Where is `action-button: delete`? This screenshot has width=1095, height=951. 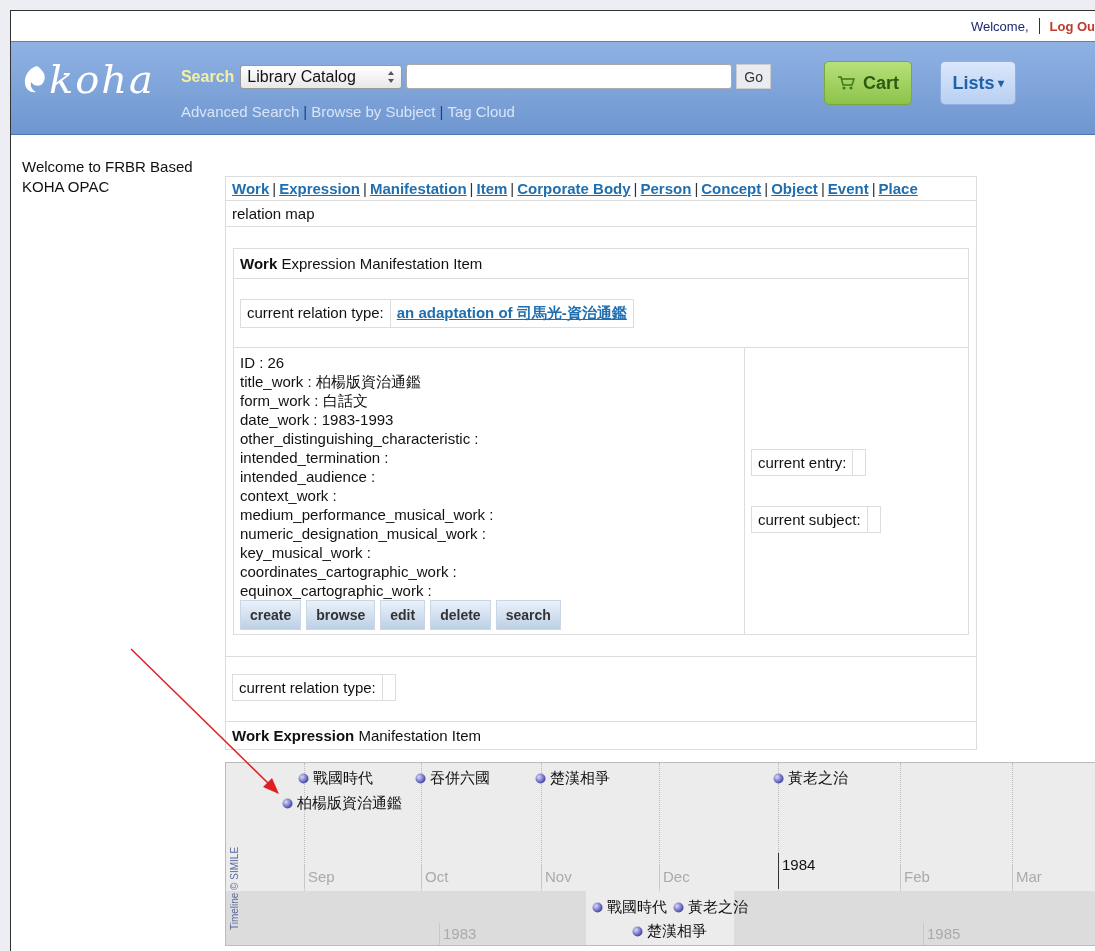
action-button: delete is located at coordinates (460, 615).